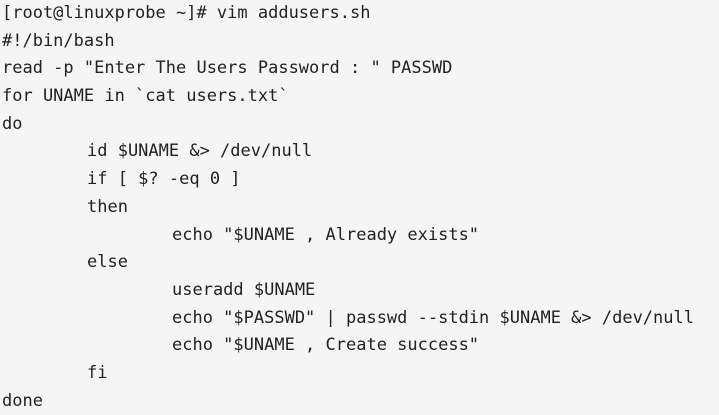 This screenshot has height=415, width=719. I want to click on code-line-done: done, so click(22, 400).